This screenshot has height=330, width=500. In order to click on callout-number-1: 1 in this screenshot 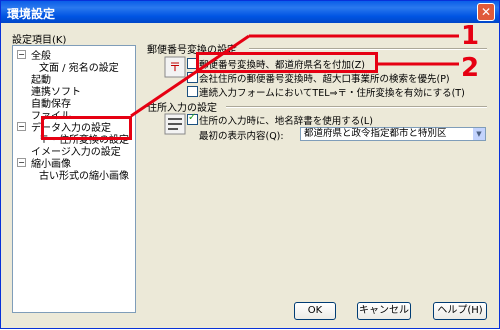, I will do `click(470, 36)`.